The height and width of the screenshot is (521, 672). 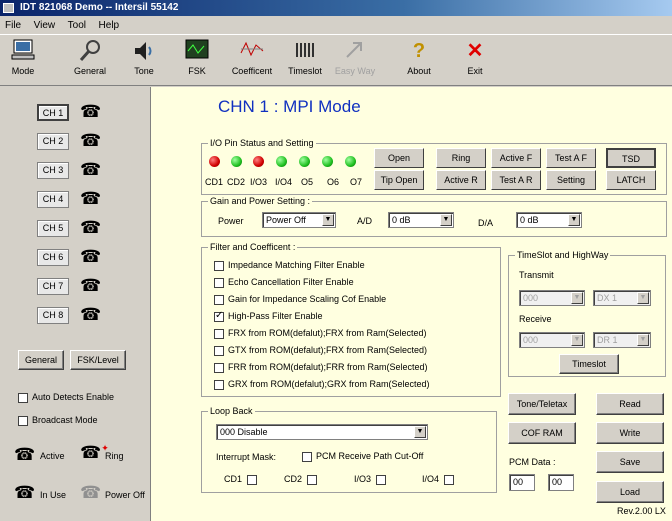 What do you see at coordinates (58, 420) in the screenshot?
I see `broadcast-mode-checkbox: Broadcast Mode` at bounding box center [58, 420].